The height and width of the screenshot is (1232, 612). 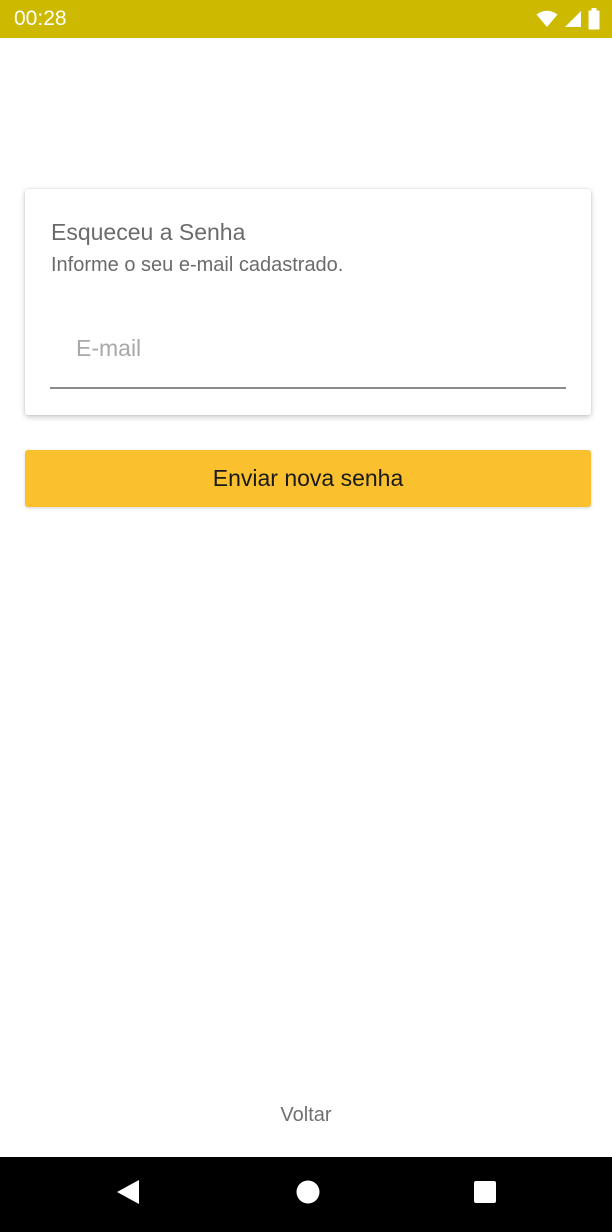 I want to click on signal-icon, so click(x=573, y=19).